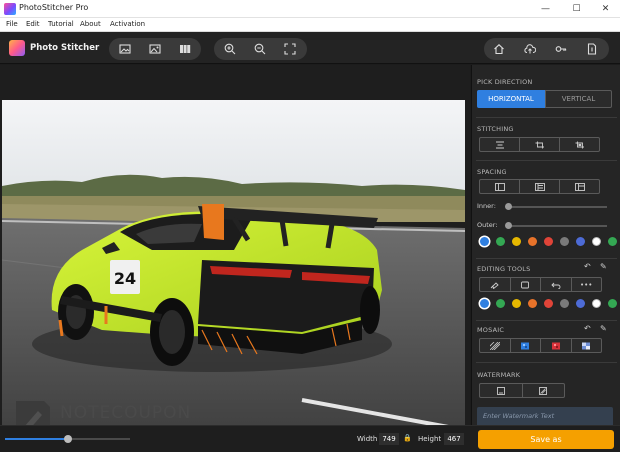 The height and width of the screenshot is (452, 620). What do you see at coordinates (545, 9) in the screenshot?
I see `minimize-button: —` at bounding box center [545, 9].